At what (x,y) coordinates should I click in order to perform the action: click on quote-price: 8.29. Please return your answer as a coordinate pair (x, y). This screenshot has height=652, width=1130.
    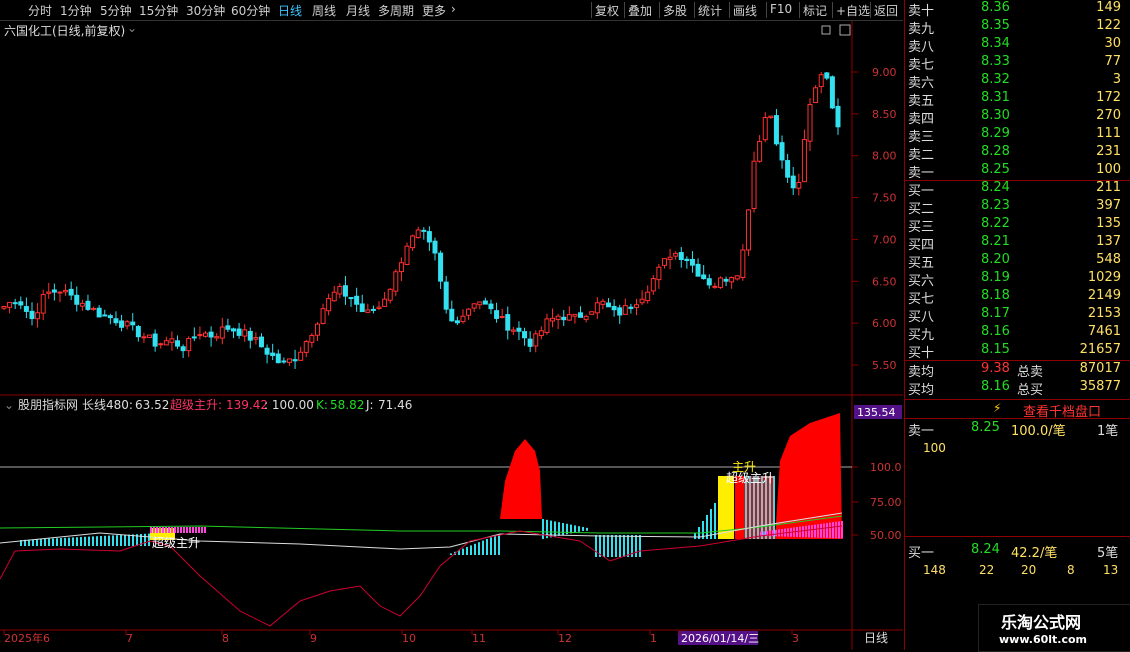
    Looking at the image, I should click on (995, 133).